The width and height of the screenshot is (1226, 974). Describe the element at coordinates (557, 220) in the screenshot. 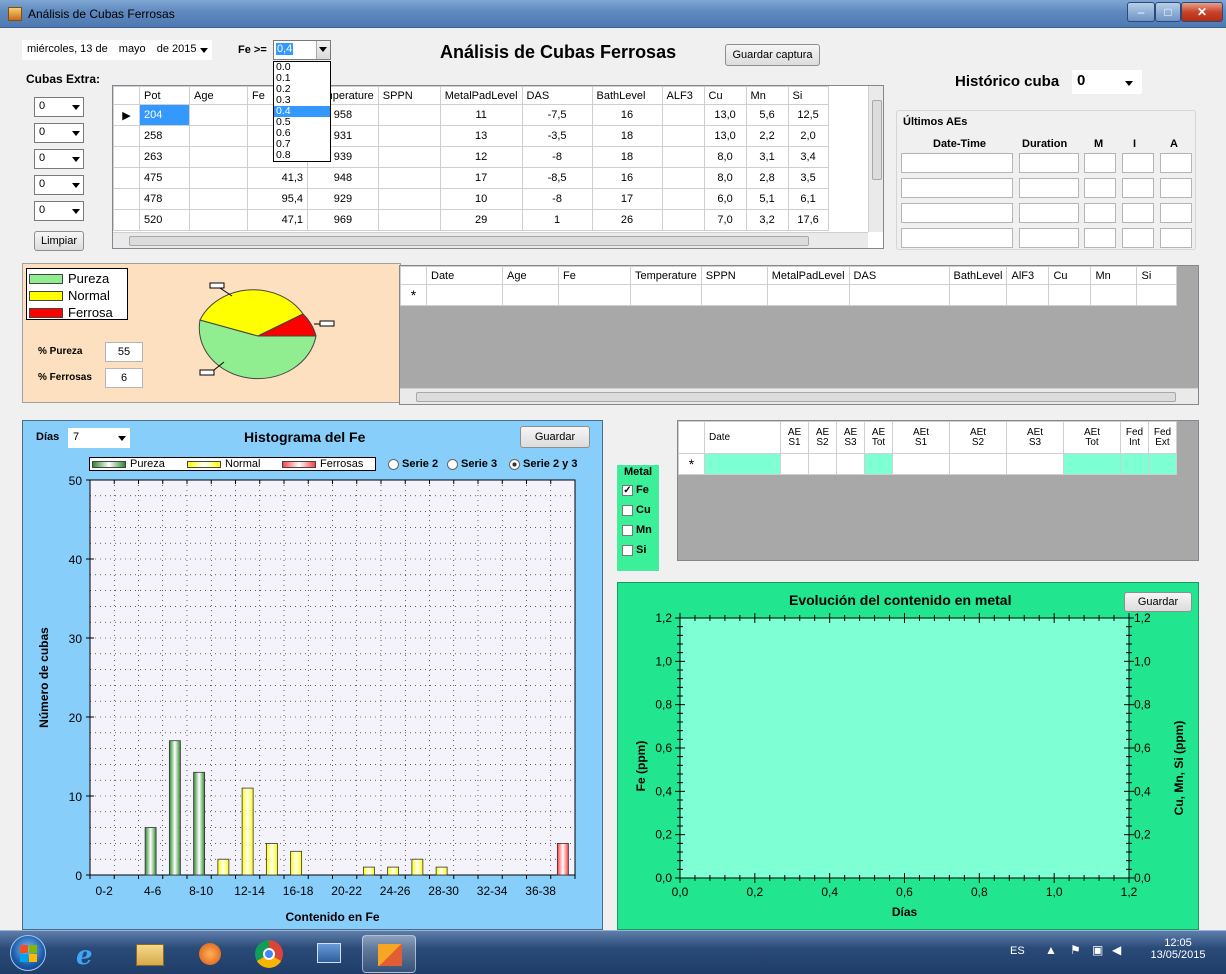

I see `pots-cell: 1` at that location.